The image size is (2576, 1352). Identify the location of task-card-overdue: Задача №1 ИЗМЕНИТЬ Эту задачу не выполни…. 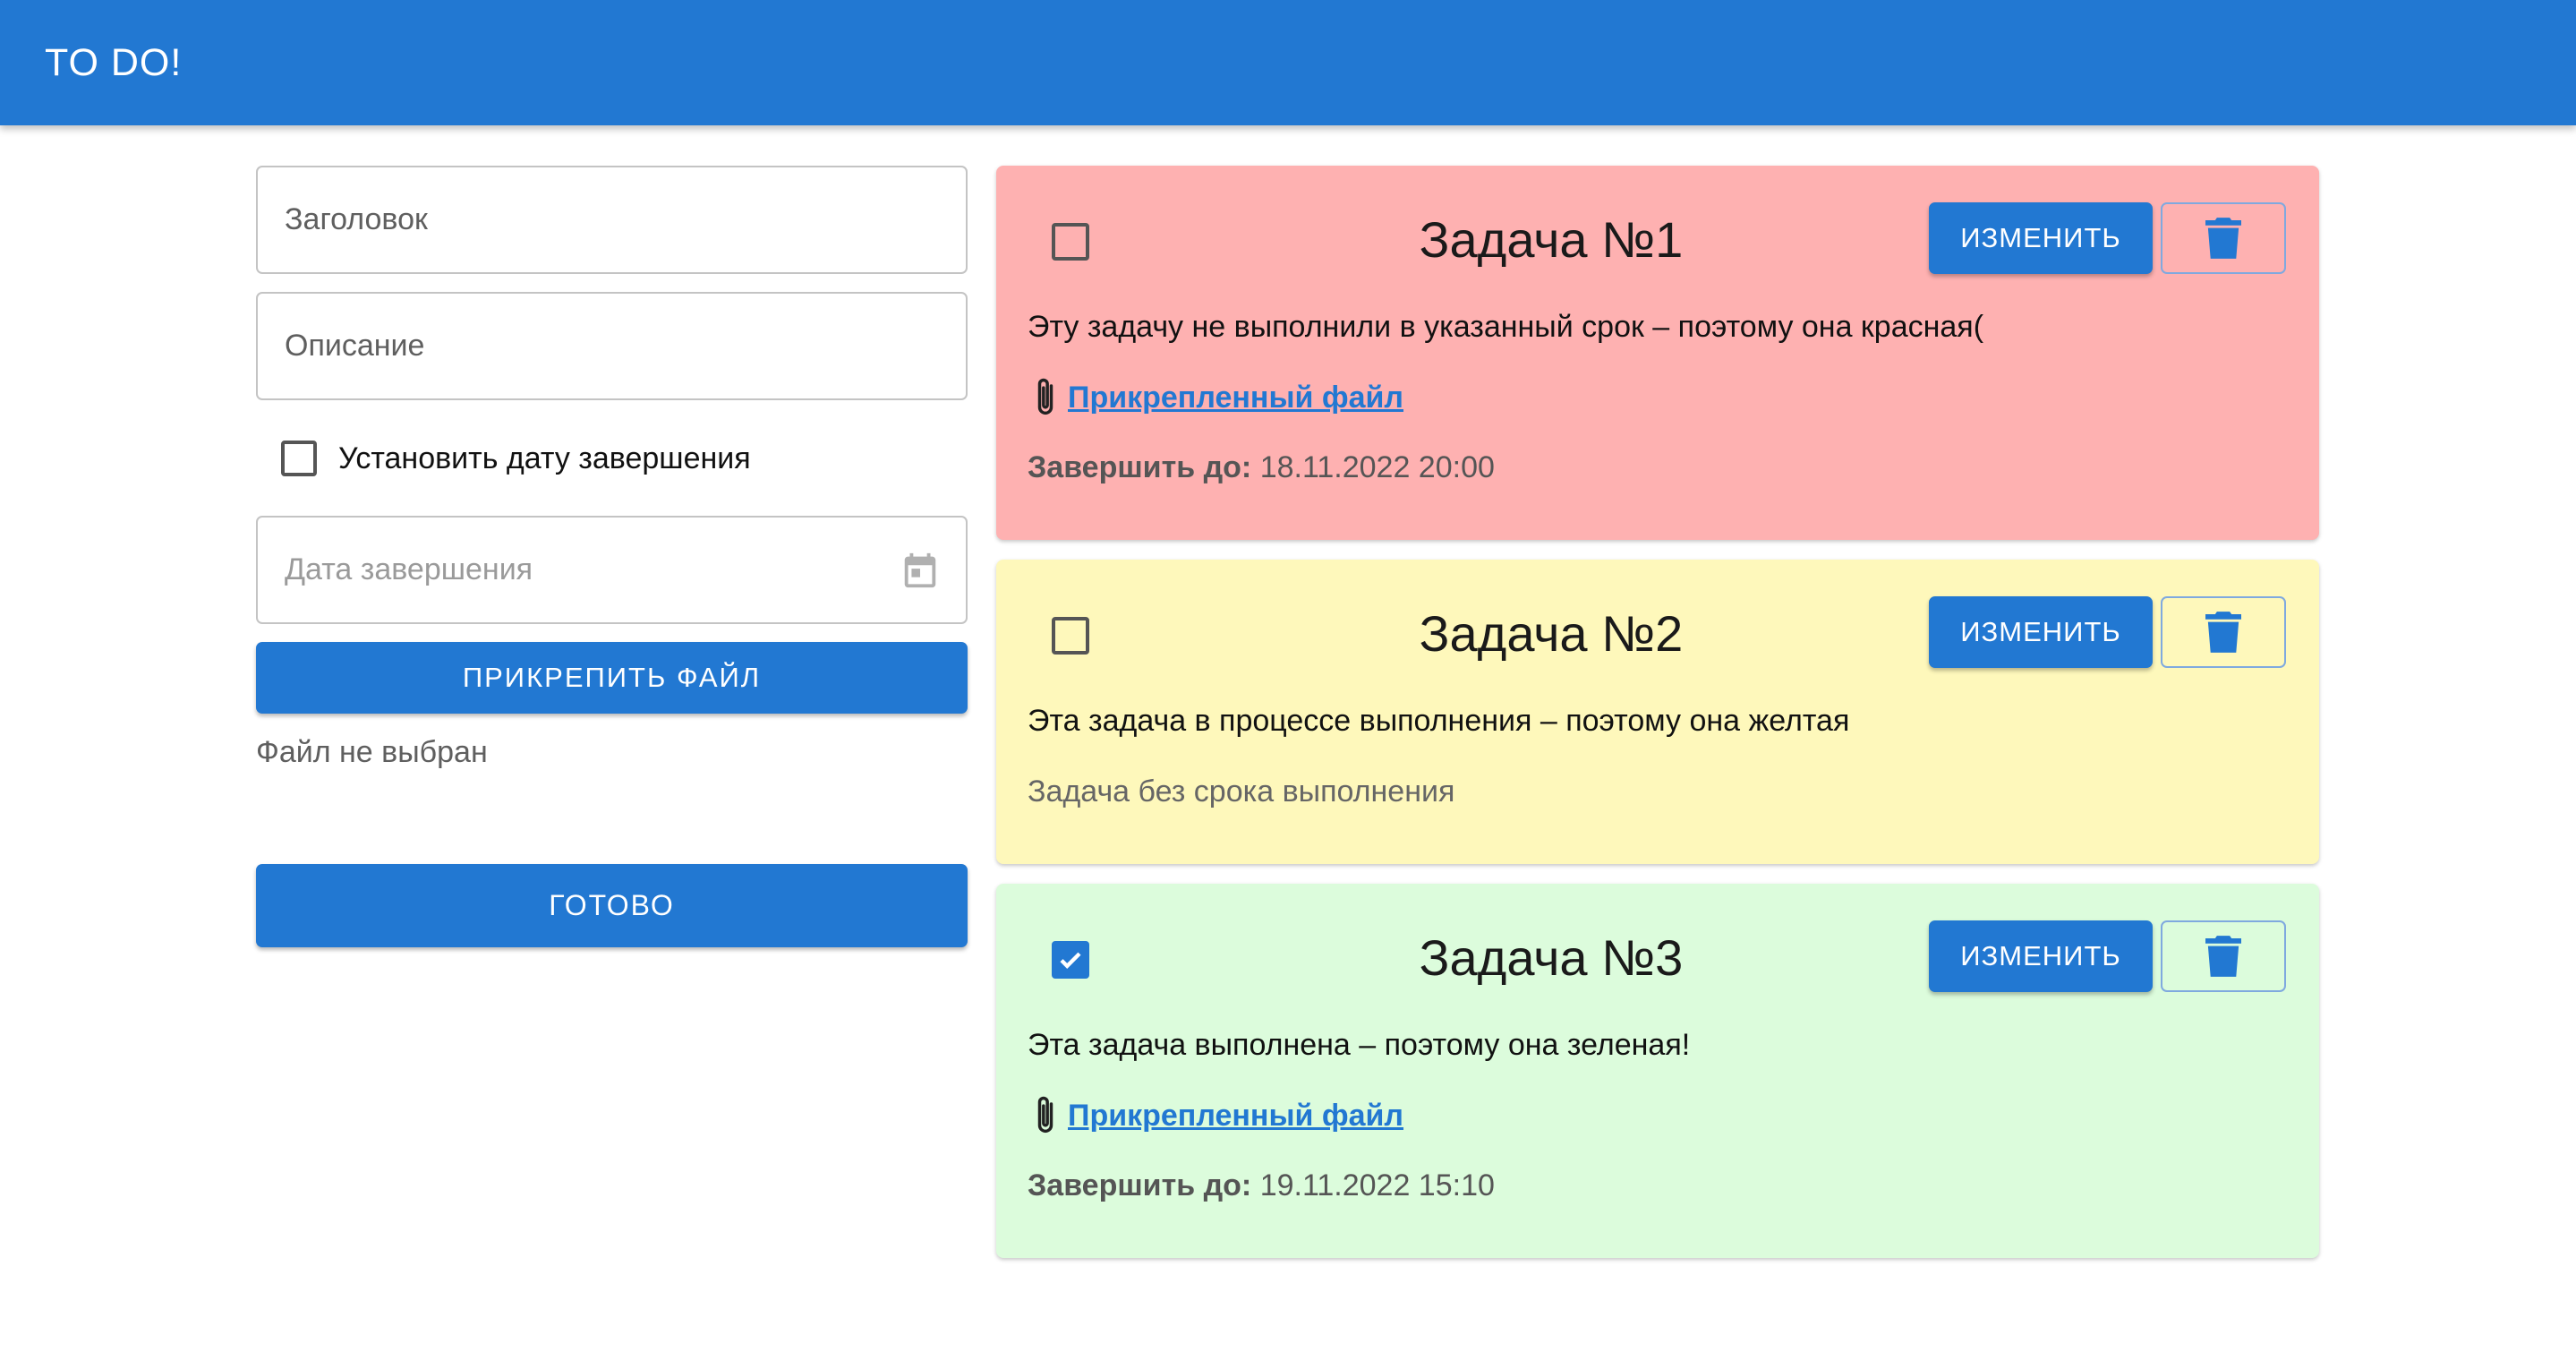
(1657, 353).